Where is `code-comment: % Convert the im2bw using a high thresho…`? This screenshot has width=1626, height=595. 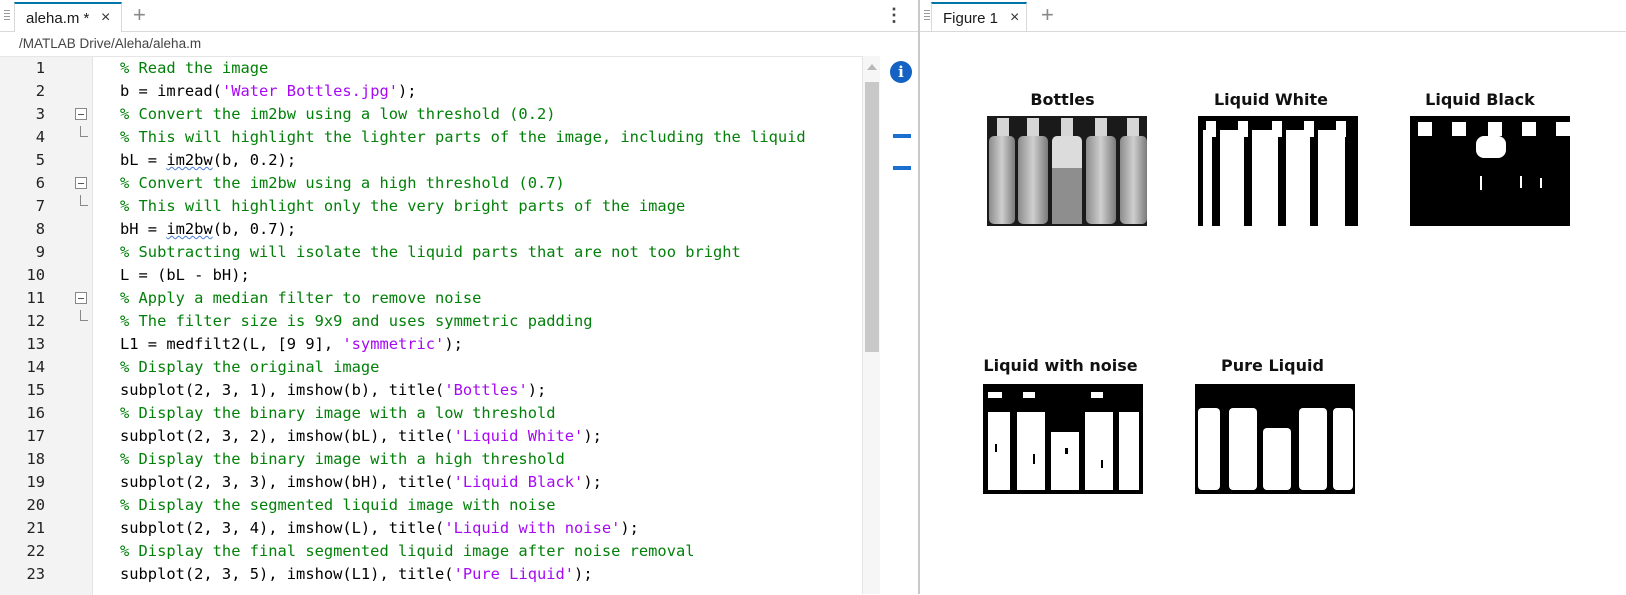 code-comment: % Convert the im2bw using a high thresho… is located at coordinates (342, 183).